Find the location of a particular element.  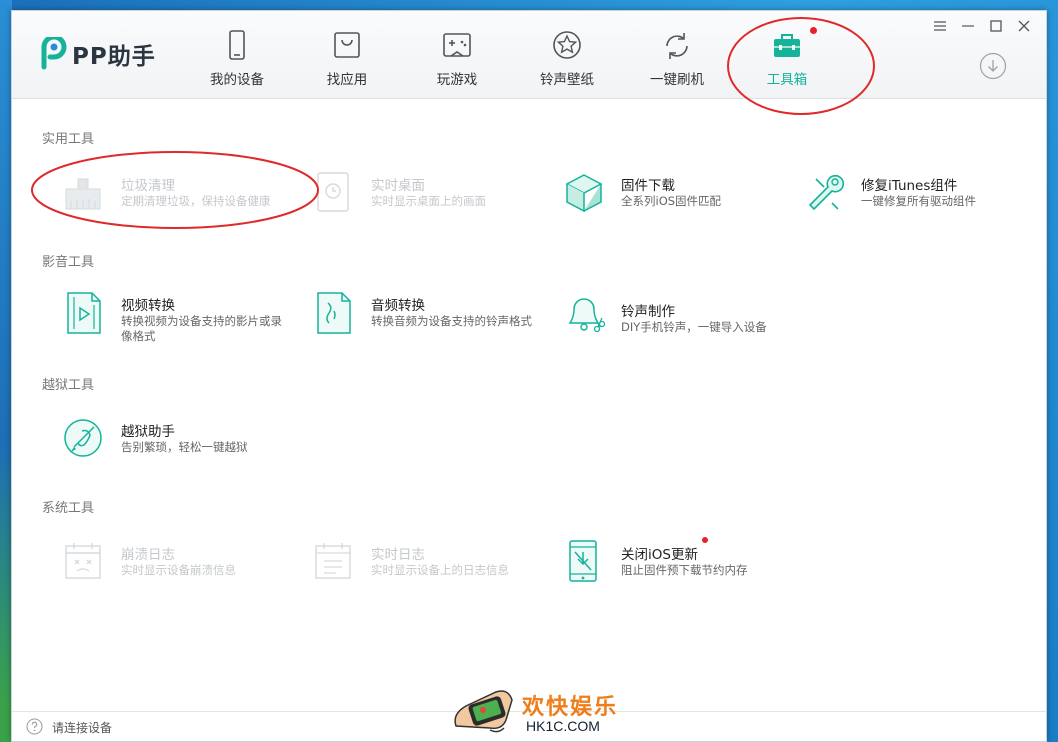

section-title-practical: 实用工具 is located at coordinates (68, 139).